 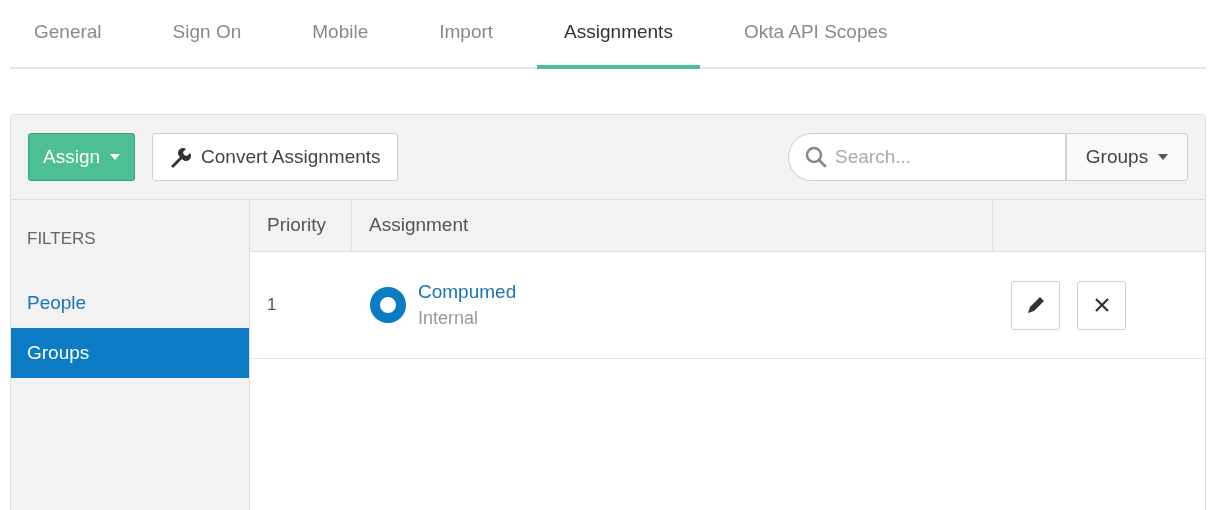 What do you see at coordinates (130, 303) in the screenshot?
I see `filter-item: People` at bounding box center [130, 303].